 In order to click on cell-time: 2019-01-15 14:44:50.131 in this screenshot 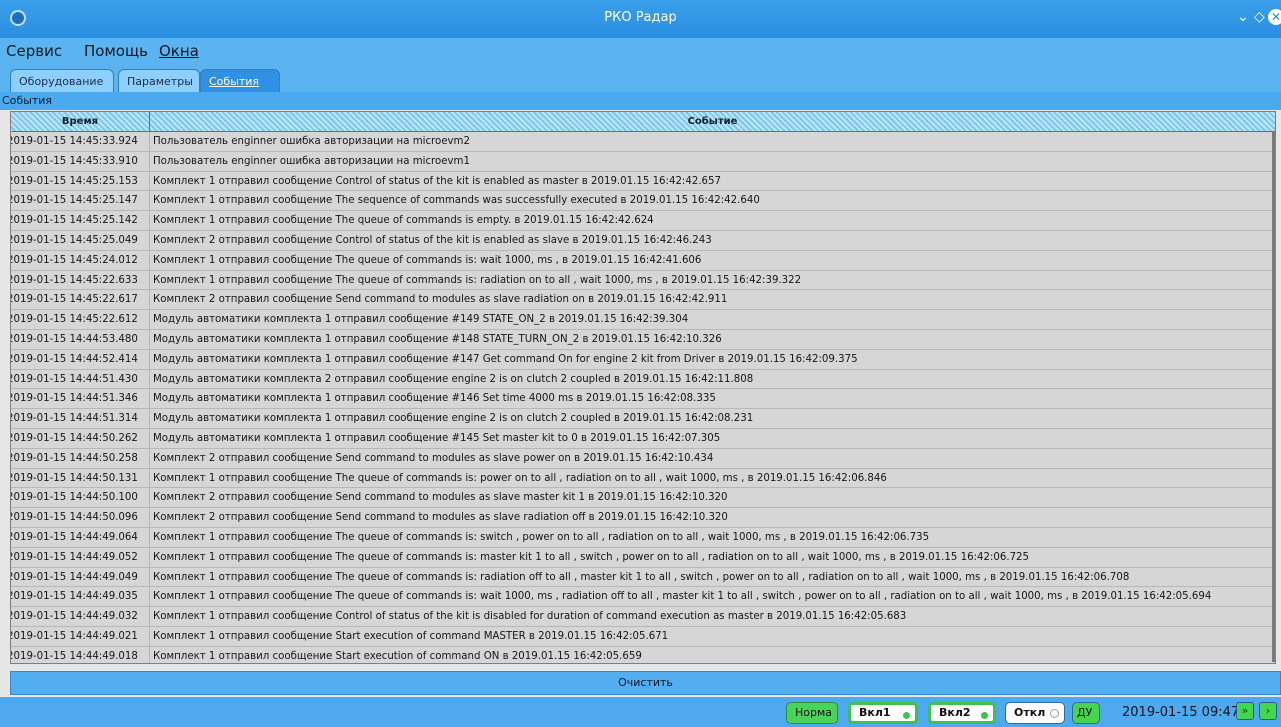, I will do `click(80, 478)`.